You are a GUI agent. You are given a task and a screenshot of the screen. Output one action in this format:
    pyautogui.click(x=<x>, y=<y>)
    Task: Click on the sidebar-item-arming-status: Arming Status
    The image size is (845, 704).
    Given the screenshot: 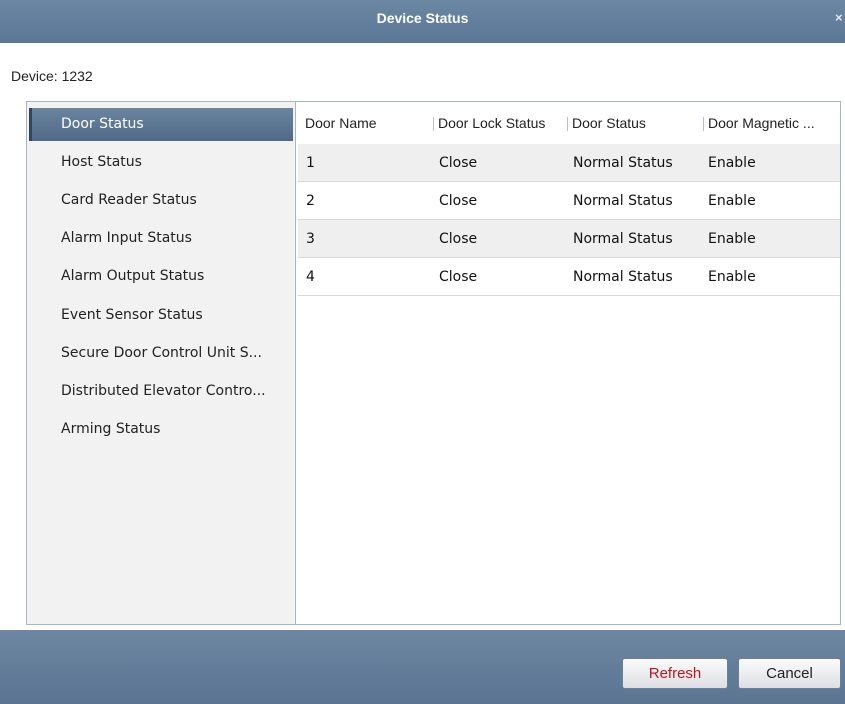 What is the action you would take?
    pyautogui.click(x=161, y=429)
    